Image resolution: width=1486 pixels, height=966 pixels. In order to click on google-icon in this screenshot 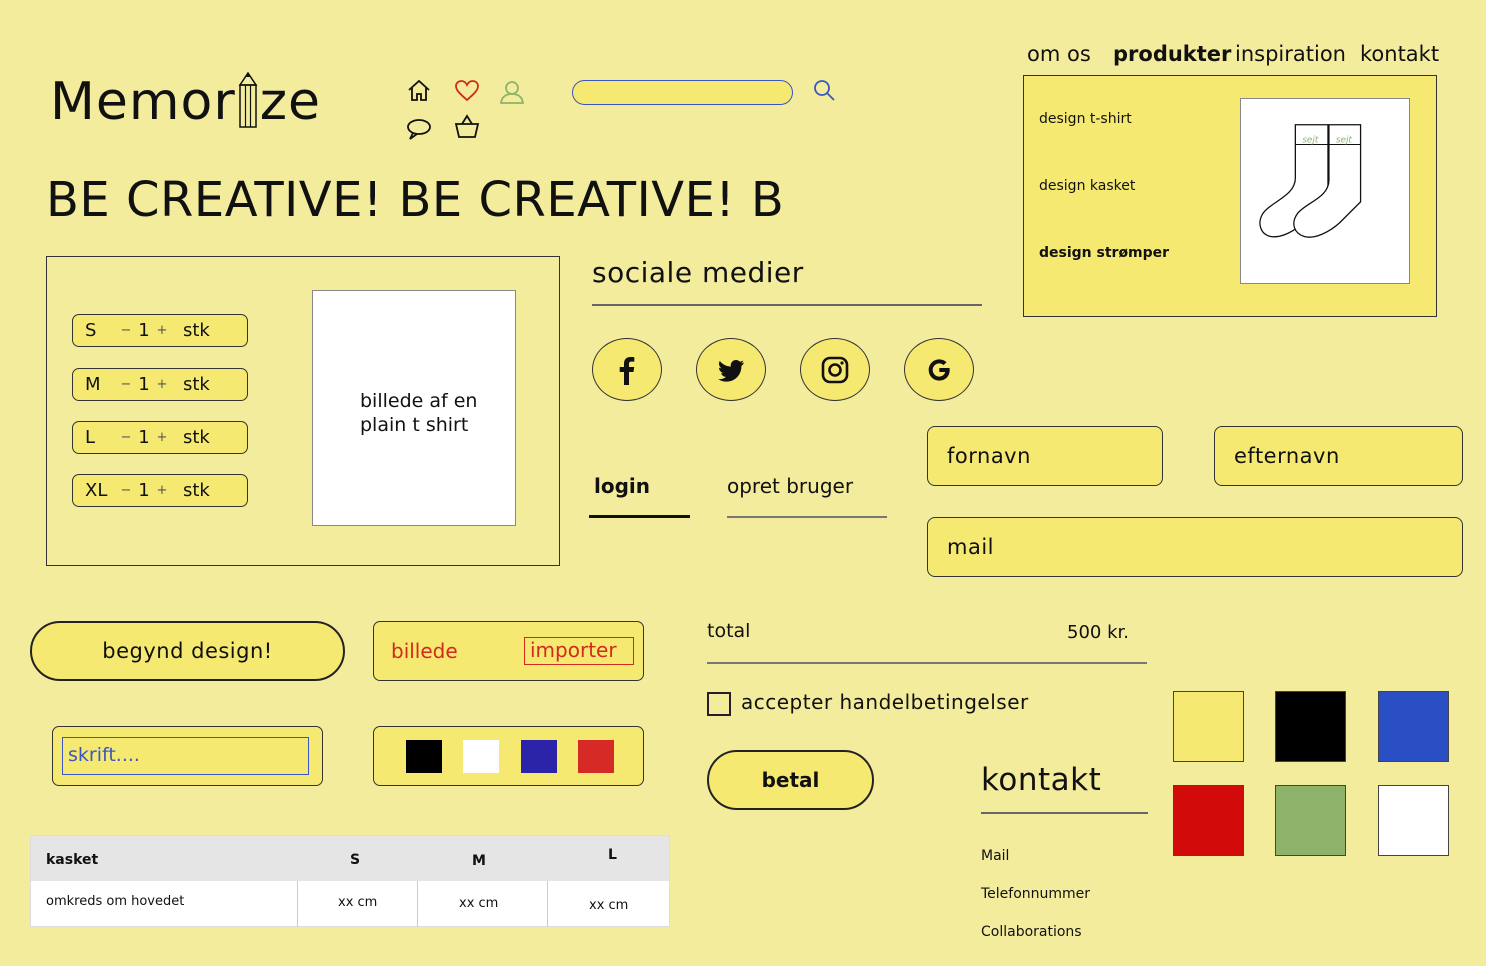, I will do `click(939, 369)`.